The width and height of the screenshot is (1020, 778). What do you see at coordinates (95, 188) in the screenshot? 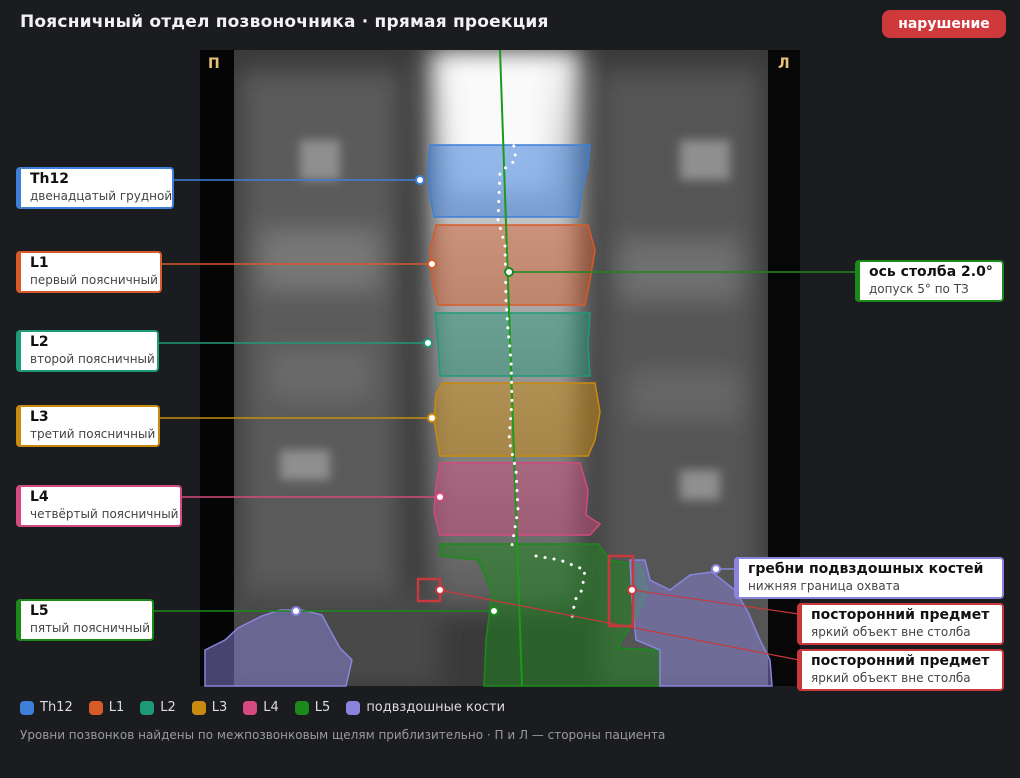
I see `callout-th12: Th12 двенадцатый грудной` at bounding box center [95, 188].